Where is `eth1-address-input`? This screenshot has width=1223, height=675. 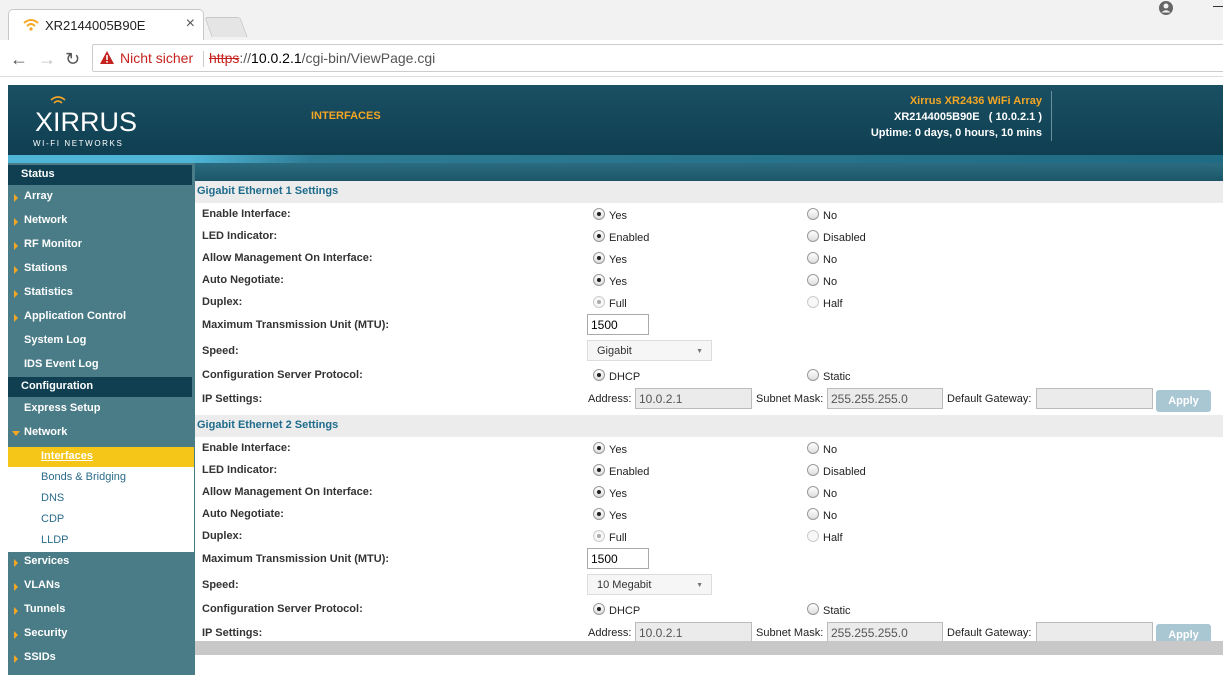 eth1-address-input is located at coordinates (693, 398).